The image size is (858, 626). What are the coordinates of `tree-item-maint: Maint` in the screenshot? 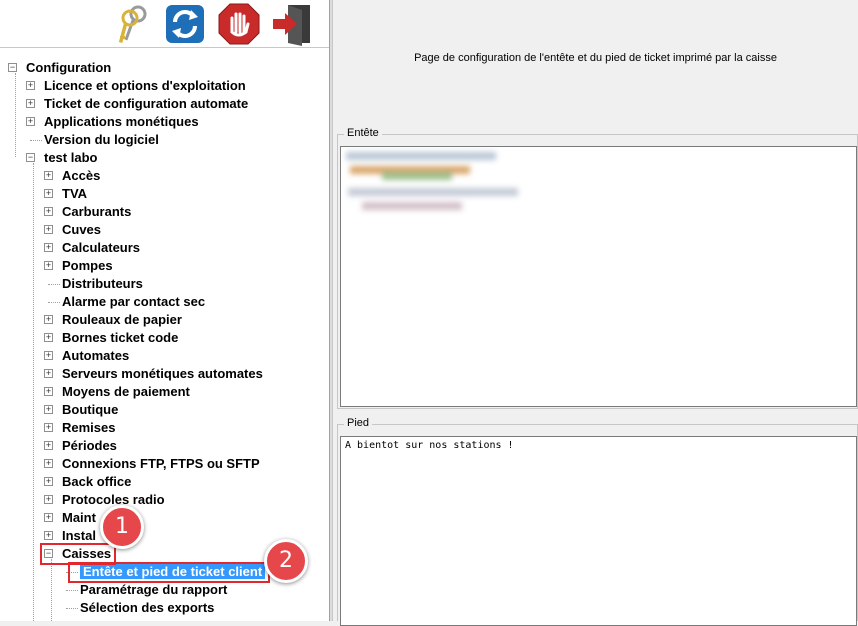 It's located at (79, 518).